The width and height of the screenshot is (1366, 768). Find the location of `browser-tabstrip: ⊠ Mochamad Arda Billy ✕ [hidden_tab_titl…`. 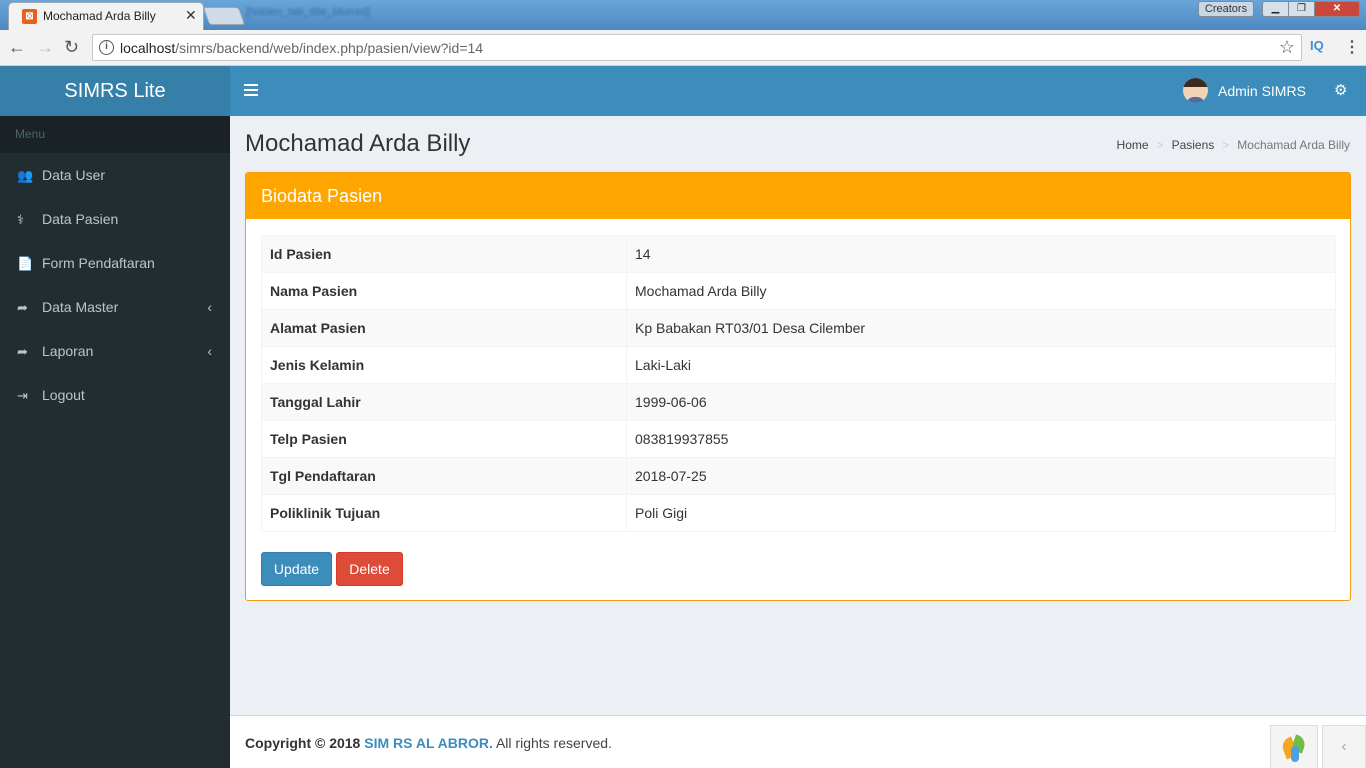

browser-tabstrip: ⊠ Mochamad Arda Billy ✕ [hidden_tab_titl… is located at coordinates (683, 15).